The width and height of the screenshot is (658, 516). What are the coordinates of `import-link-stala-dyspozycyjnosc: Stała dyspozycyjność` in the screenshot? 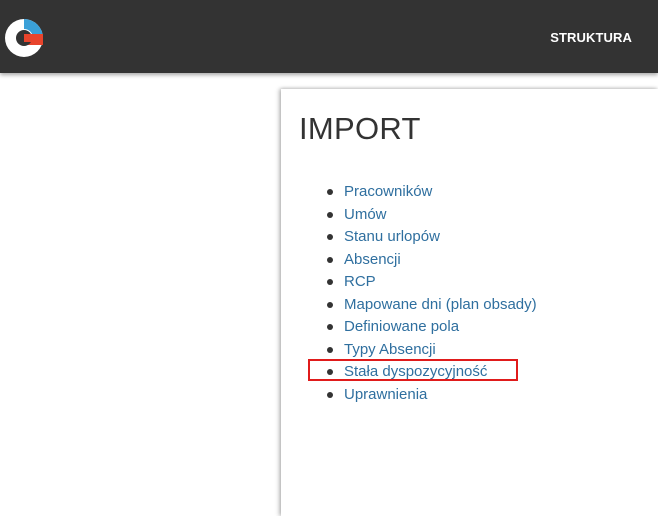 It's located at (415, 371).